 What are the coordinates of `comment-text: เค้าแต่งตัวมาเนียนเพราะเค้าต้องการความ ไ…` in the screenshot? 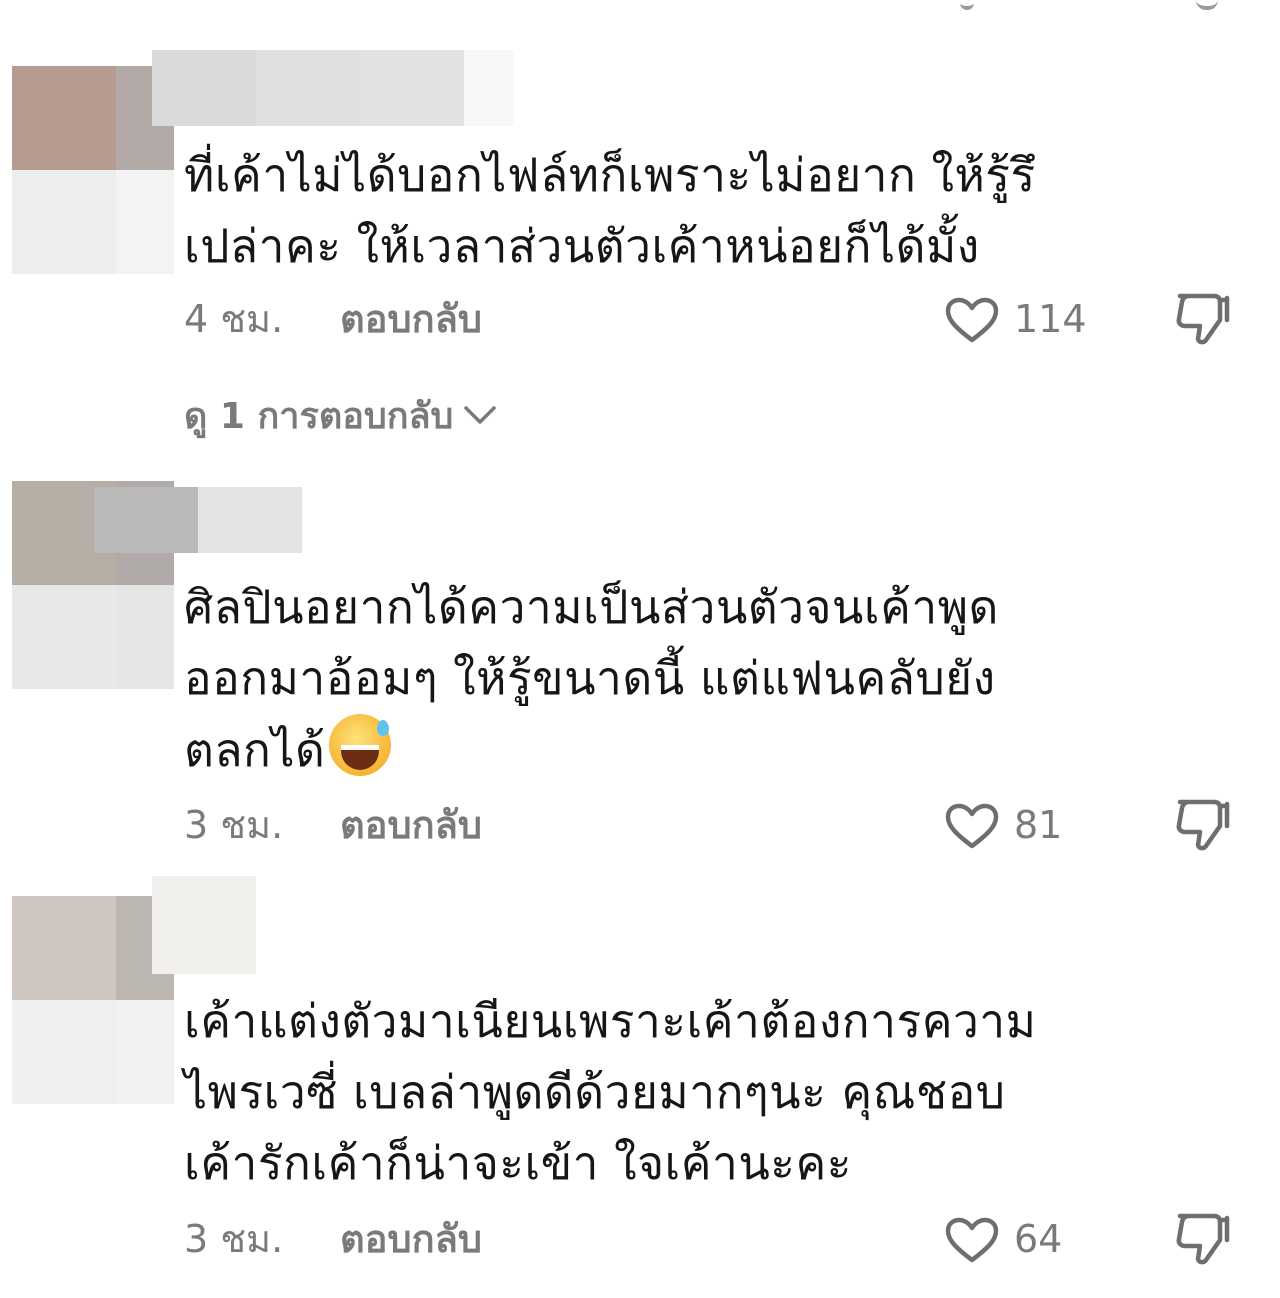 It's located at (684, 1092).